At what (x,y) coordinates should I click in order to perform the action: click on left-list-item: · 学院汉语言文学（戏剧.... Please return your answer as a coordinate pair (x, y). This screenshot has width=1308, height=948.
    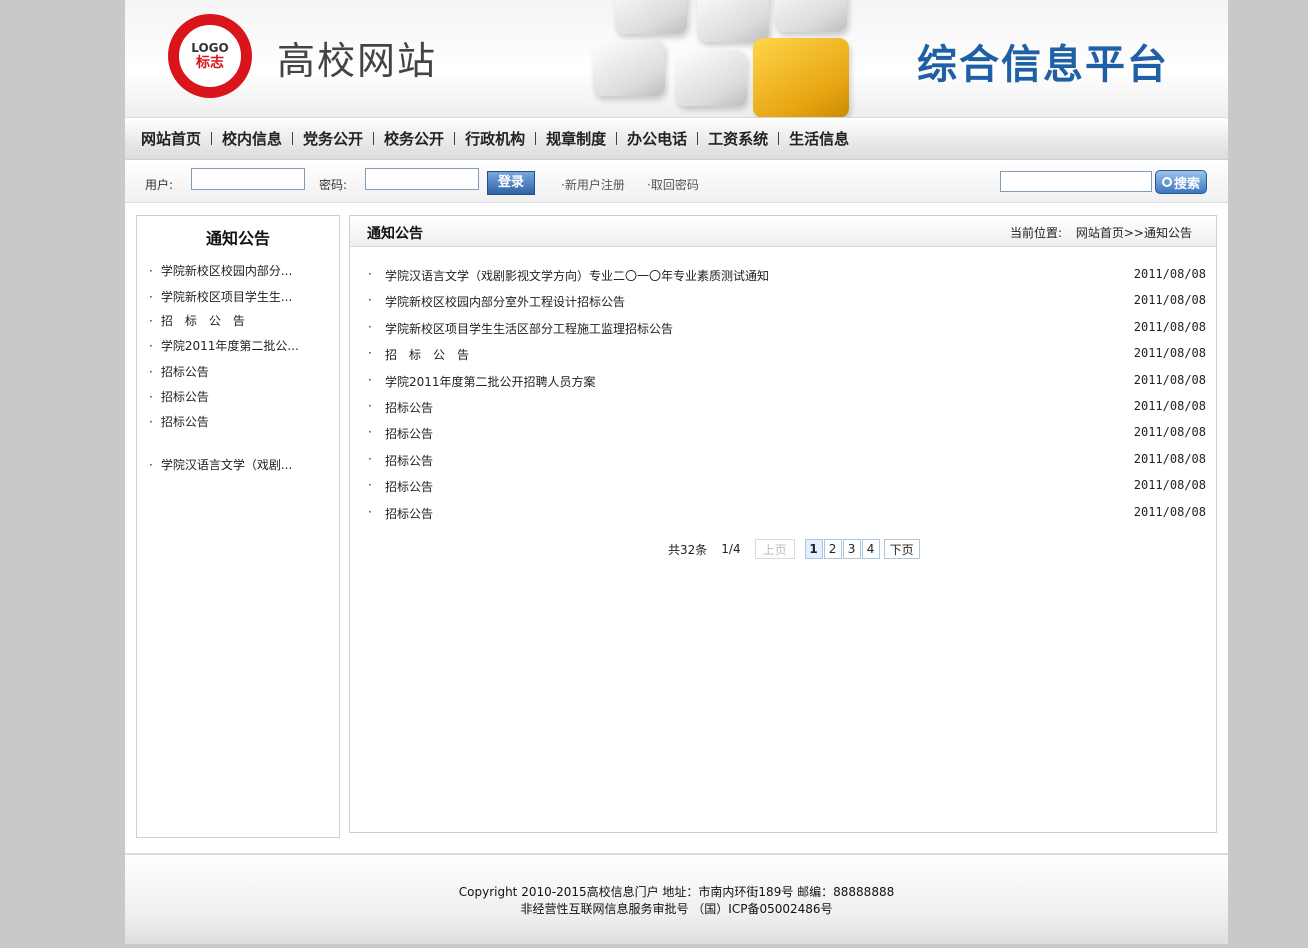
    Looking at the image, I should click on (220, 464).